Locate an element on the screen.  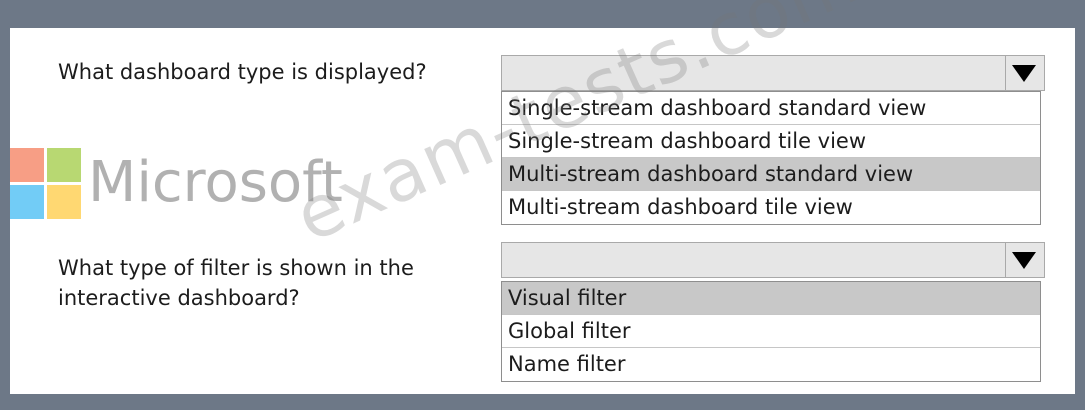
logo-wordmark: Microsoft is located at coordinates (215, 182).